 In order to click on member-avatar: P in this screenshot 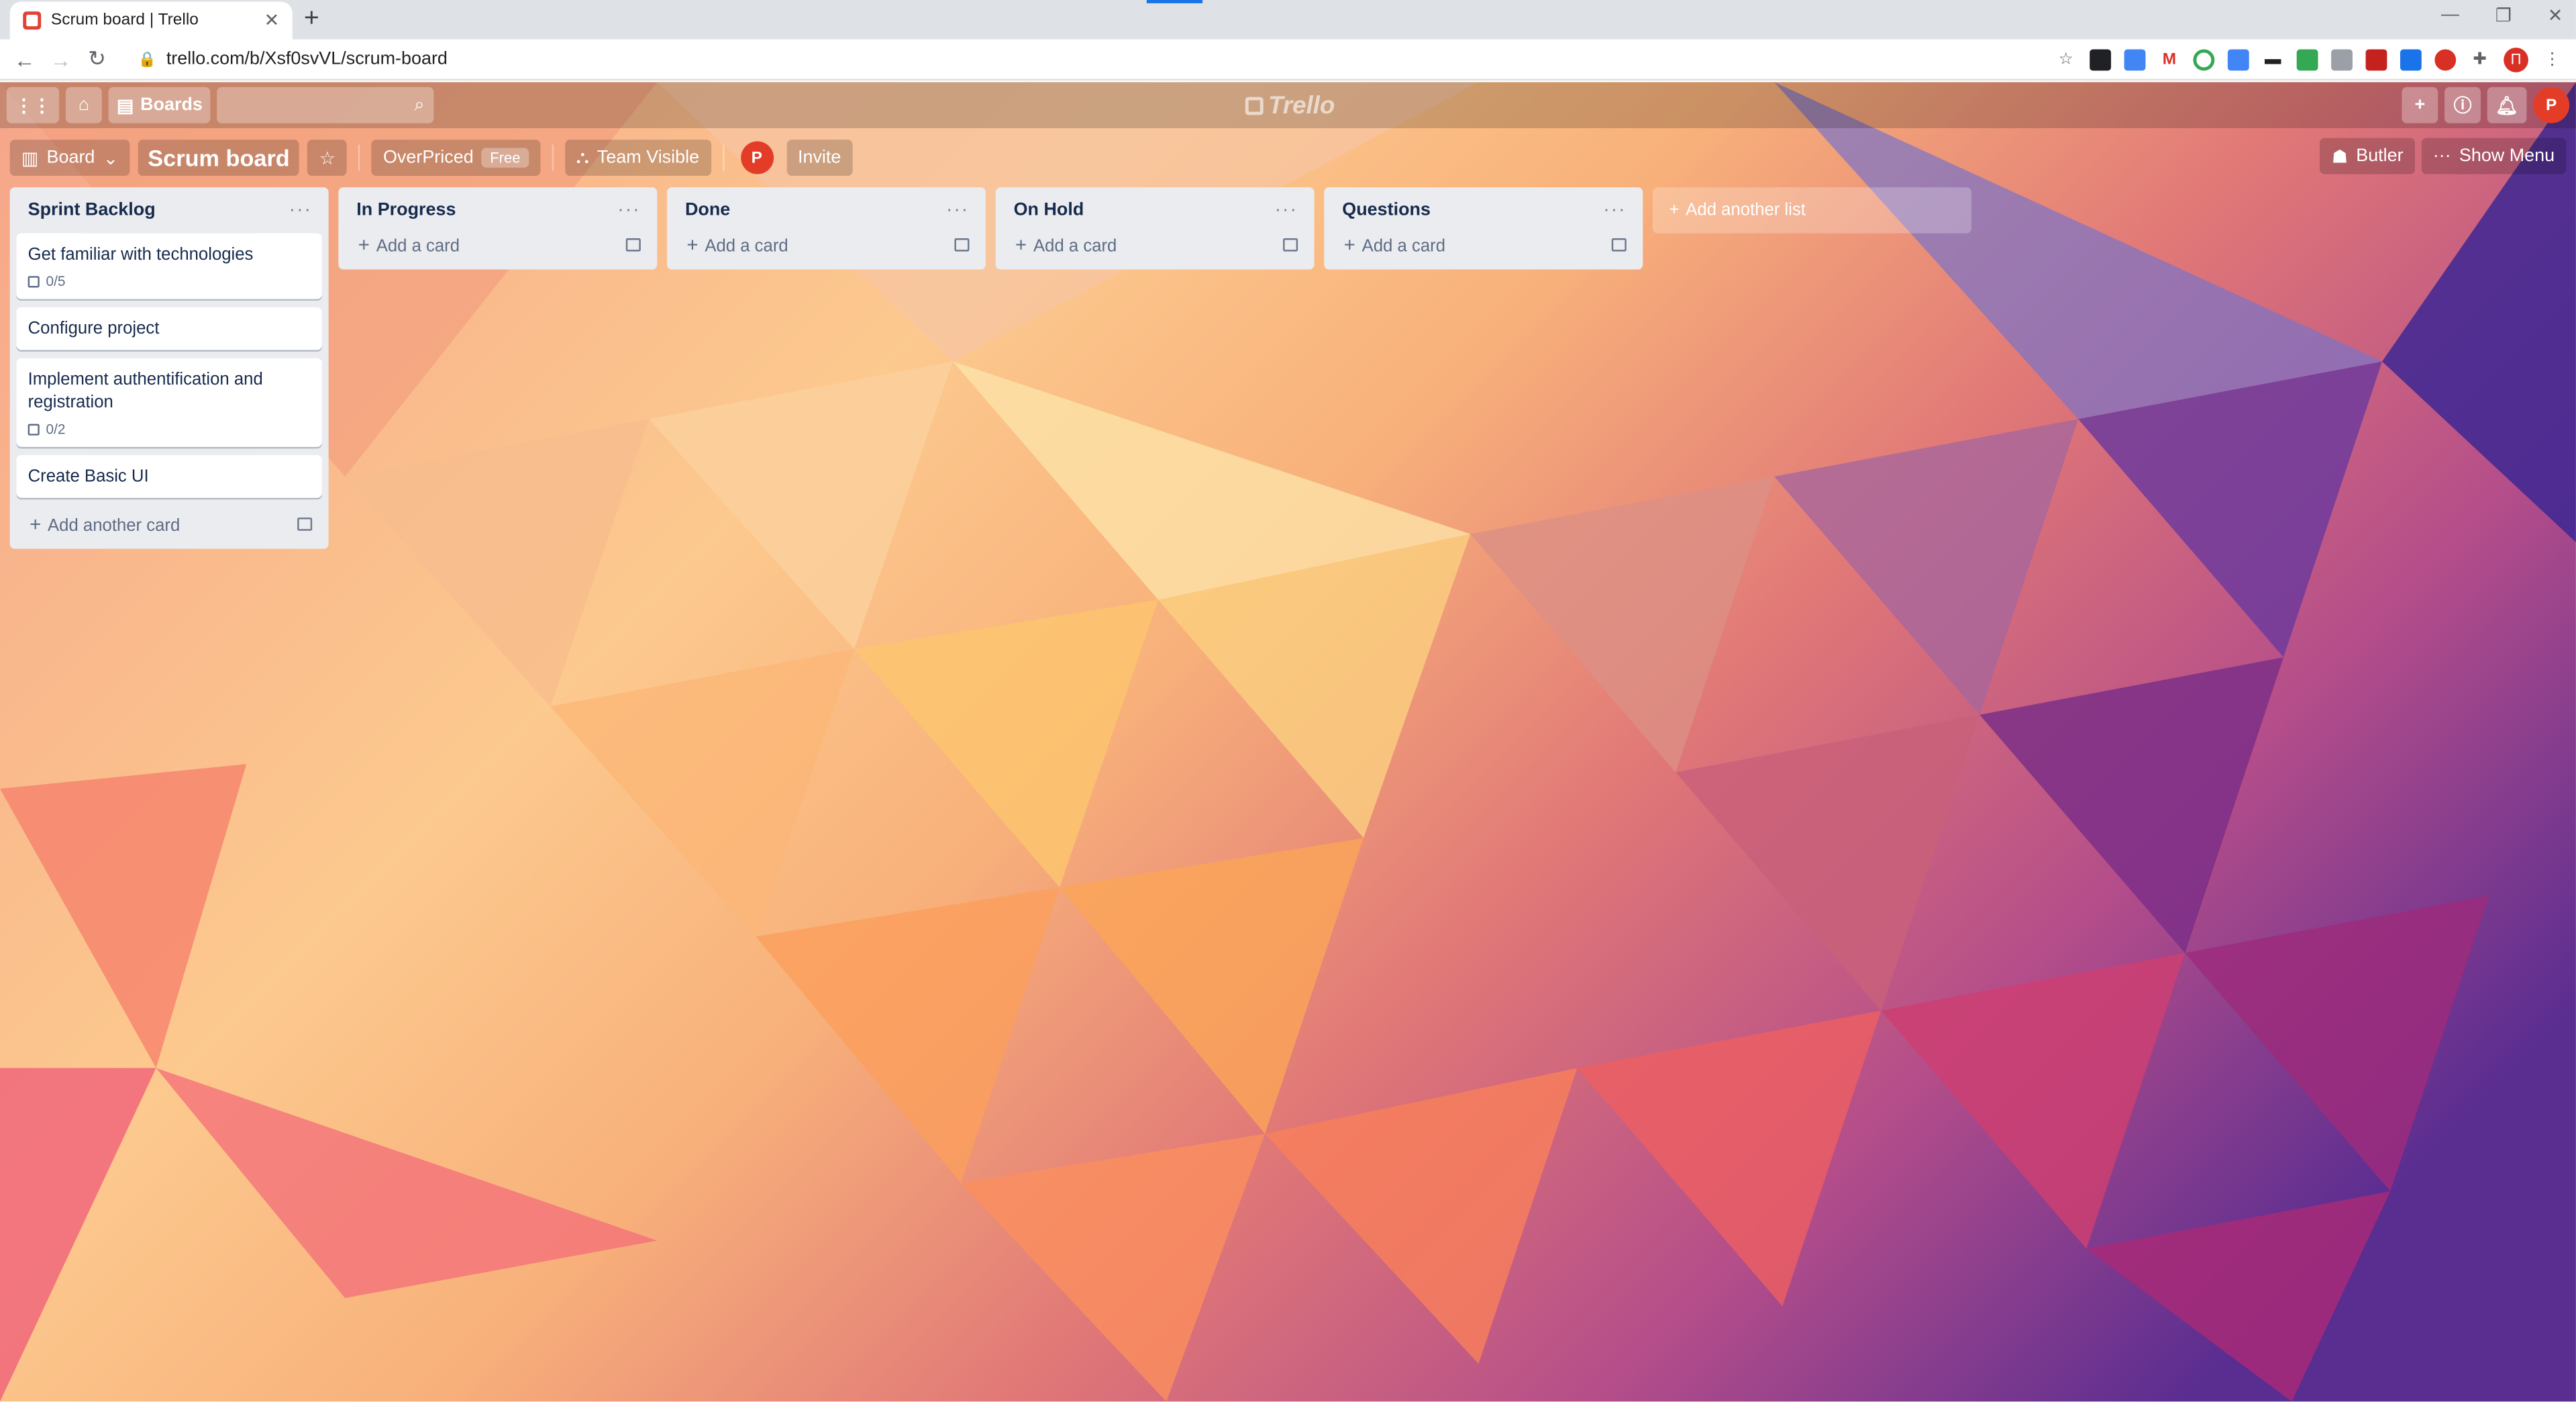, I will do `click(757, 157)`.